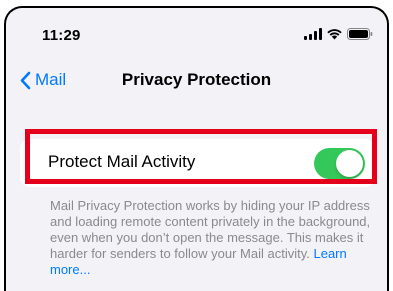 The height and width of the screenshot is (291, 393). I want to click on status-icons, so click(338, 34).